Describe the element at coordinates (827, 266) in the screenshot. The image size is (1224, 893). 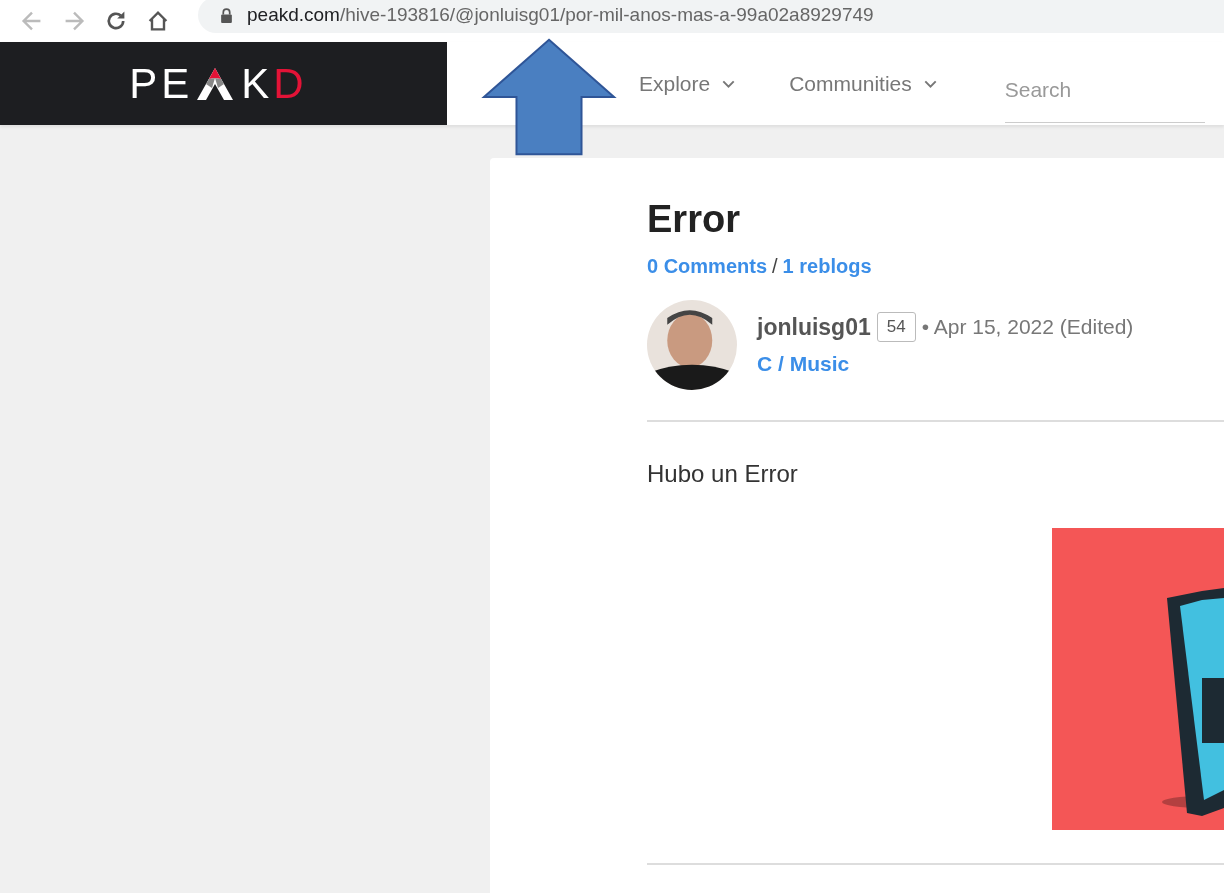
I see `reblogs-link: 1 reblogs` at that location.